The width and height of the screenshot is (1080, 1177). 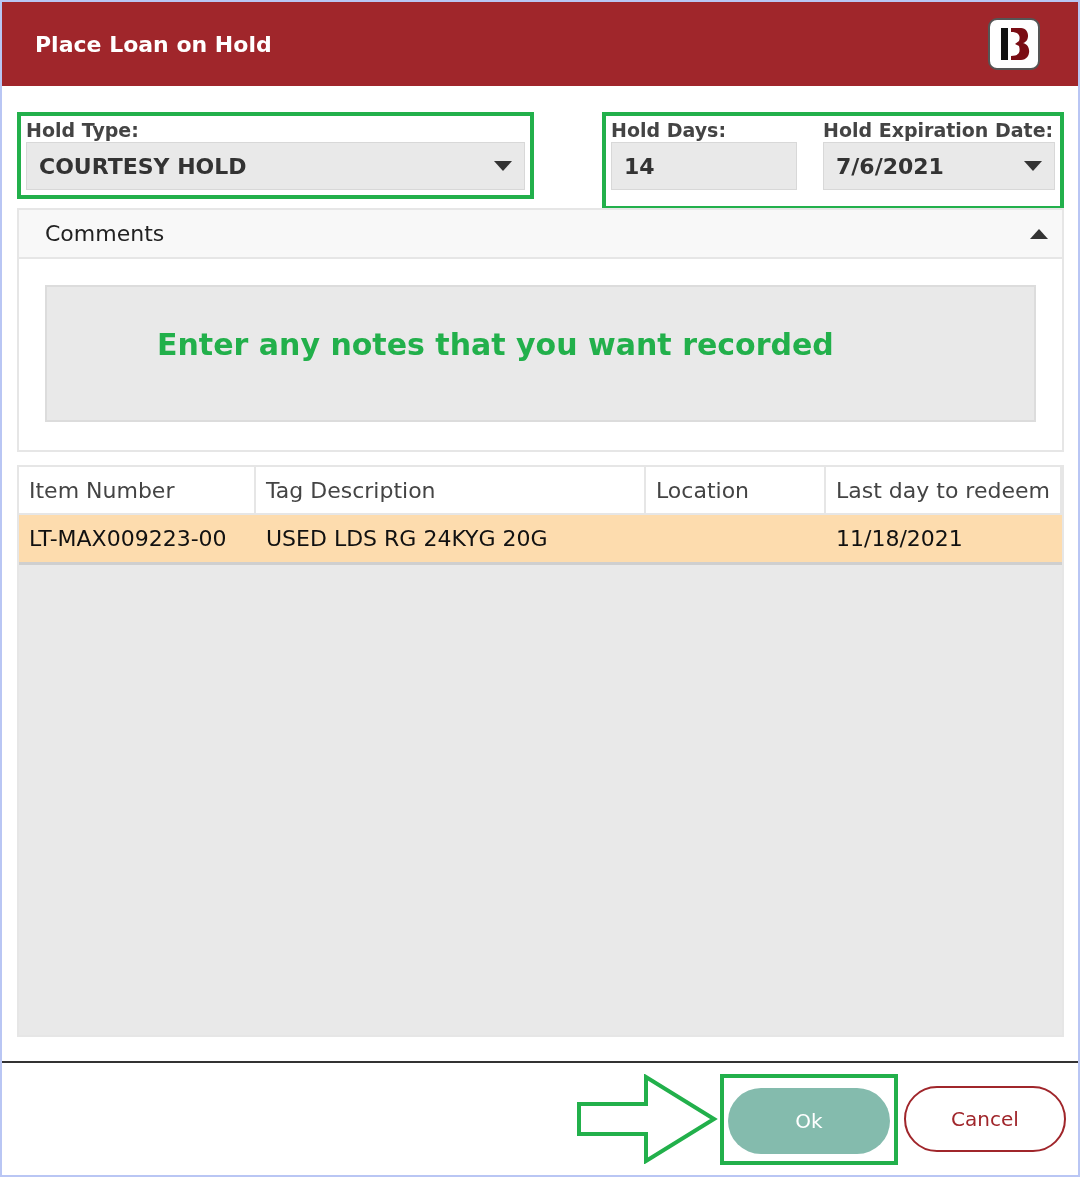 What do you see at coordinates (275, 166) in the screenshot?
I see `hold-type-dropdown: COURTESY HOLD` at bounding box center [275, 166].